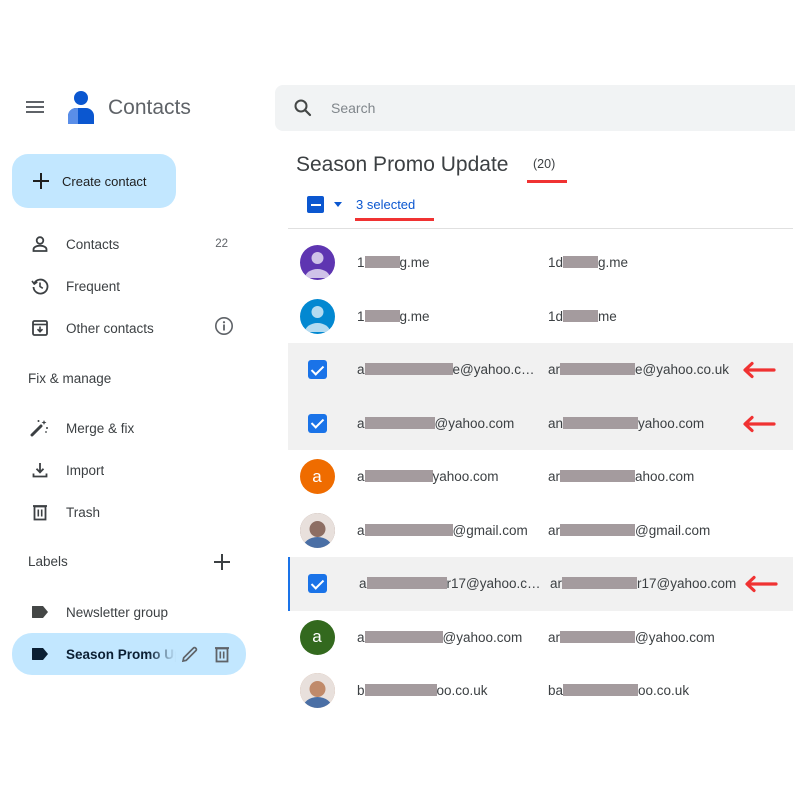  What do you see at coordinates (643, 584) in the screenshot?
I see `contact-email: ar r17@yahoo.com` at bounding box center [643, 584].